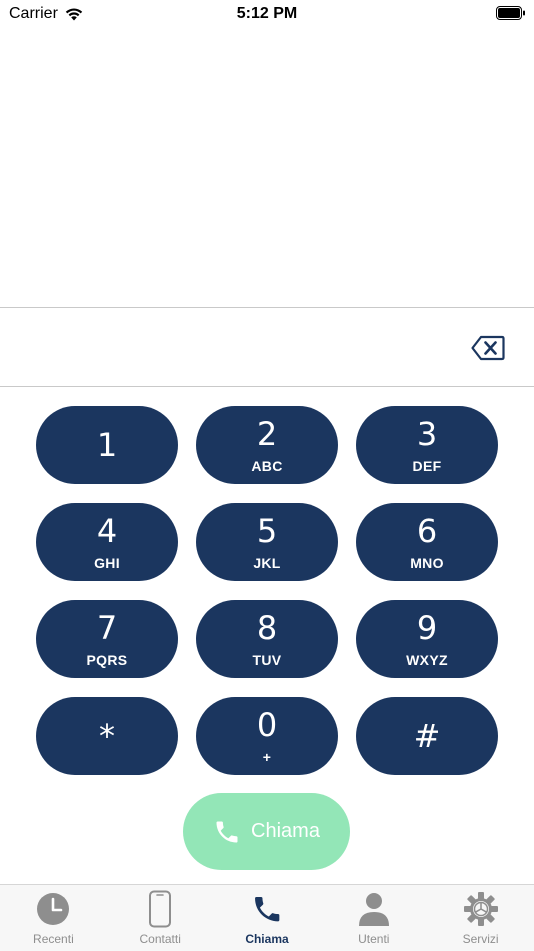 The height and width of the screenshot is (951, 534). I want to click on tab-label: Recenti, so click(53, 939).